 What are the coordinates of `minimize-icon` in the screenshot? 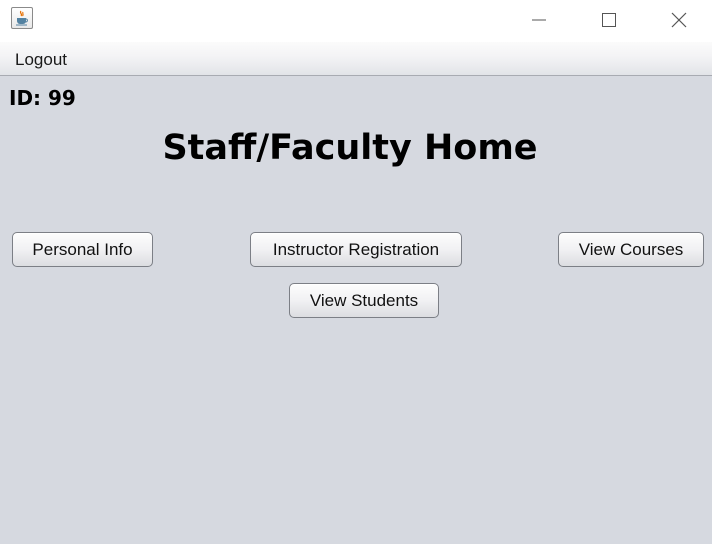 It's located at (539, 20).